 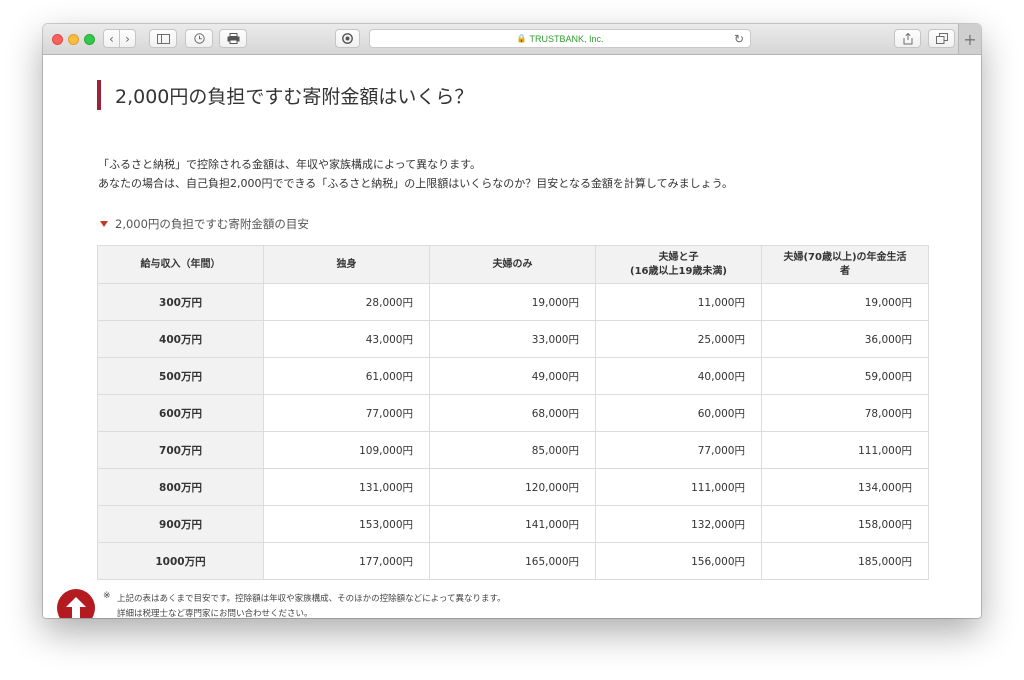 I want to click on sidebar-button, so click(x=163, y=38).